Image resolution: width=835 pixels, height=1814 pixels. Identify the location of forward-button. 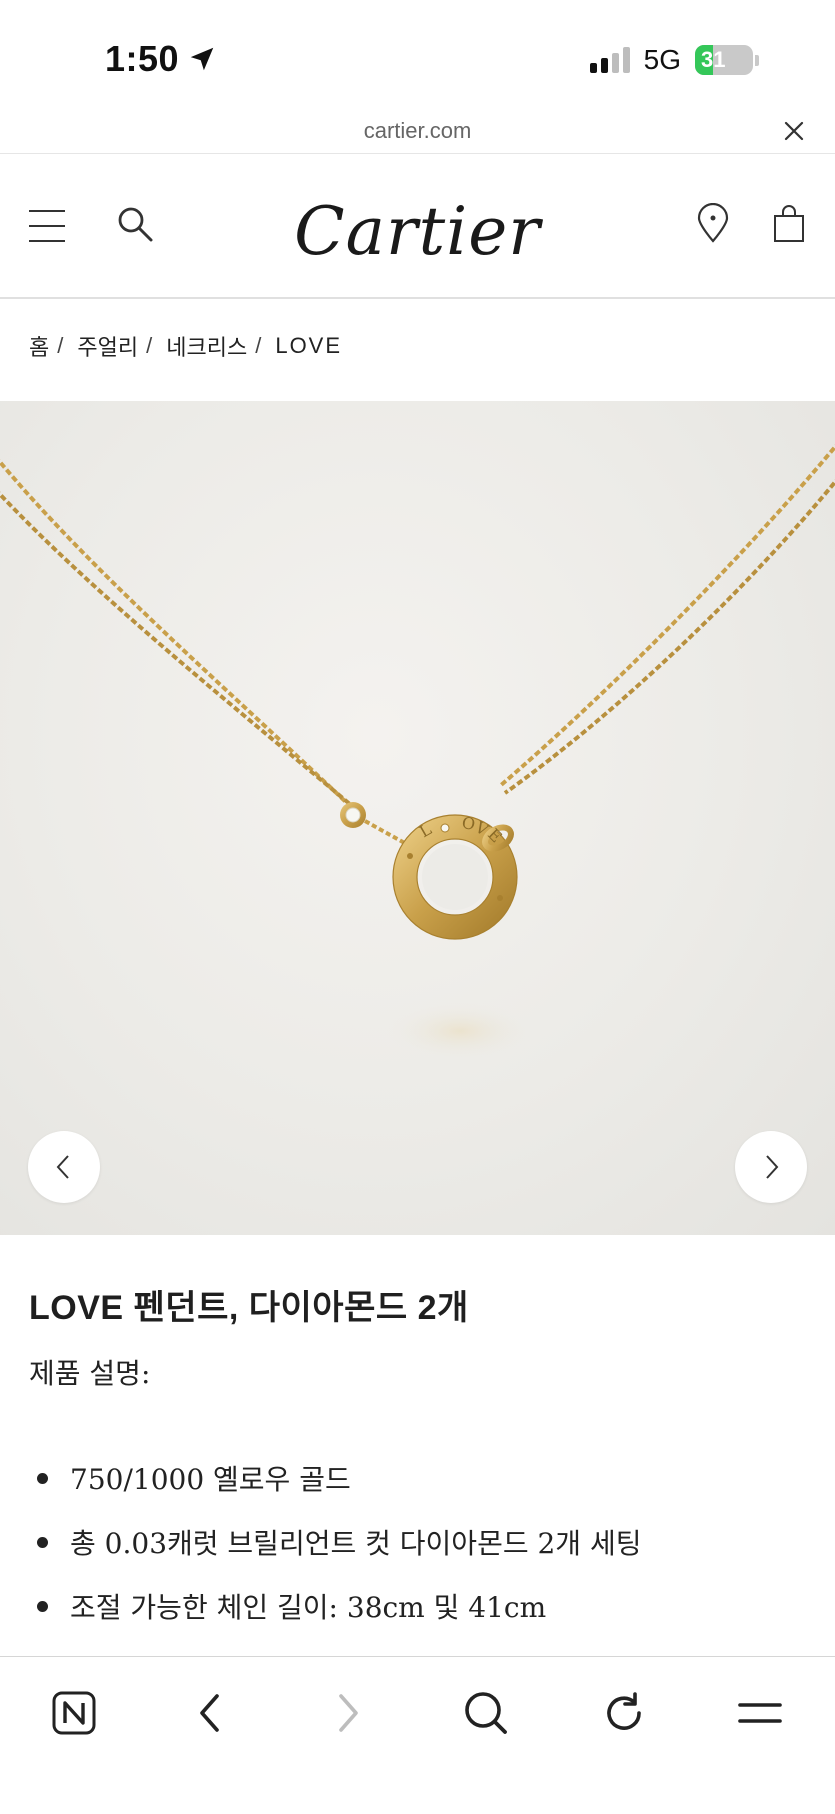
(348, 1713).